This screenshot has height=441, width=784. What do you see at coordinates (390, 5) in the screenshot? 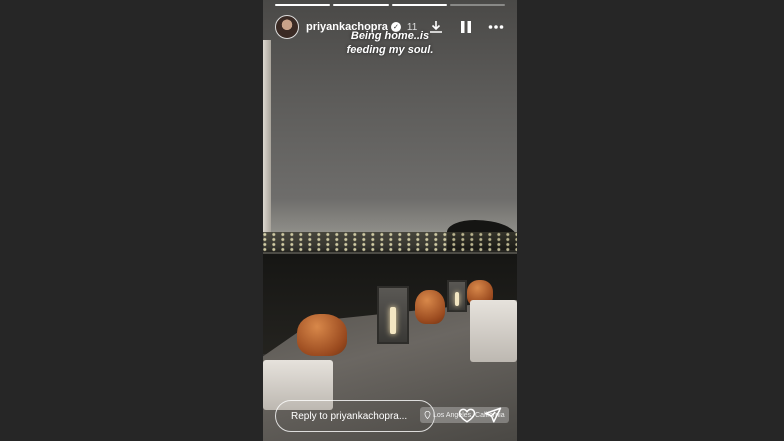
I see `story-progress` at bounding box center [390, 5].